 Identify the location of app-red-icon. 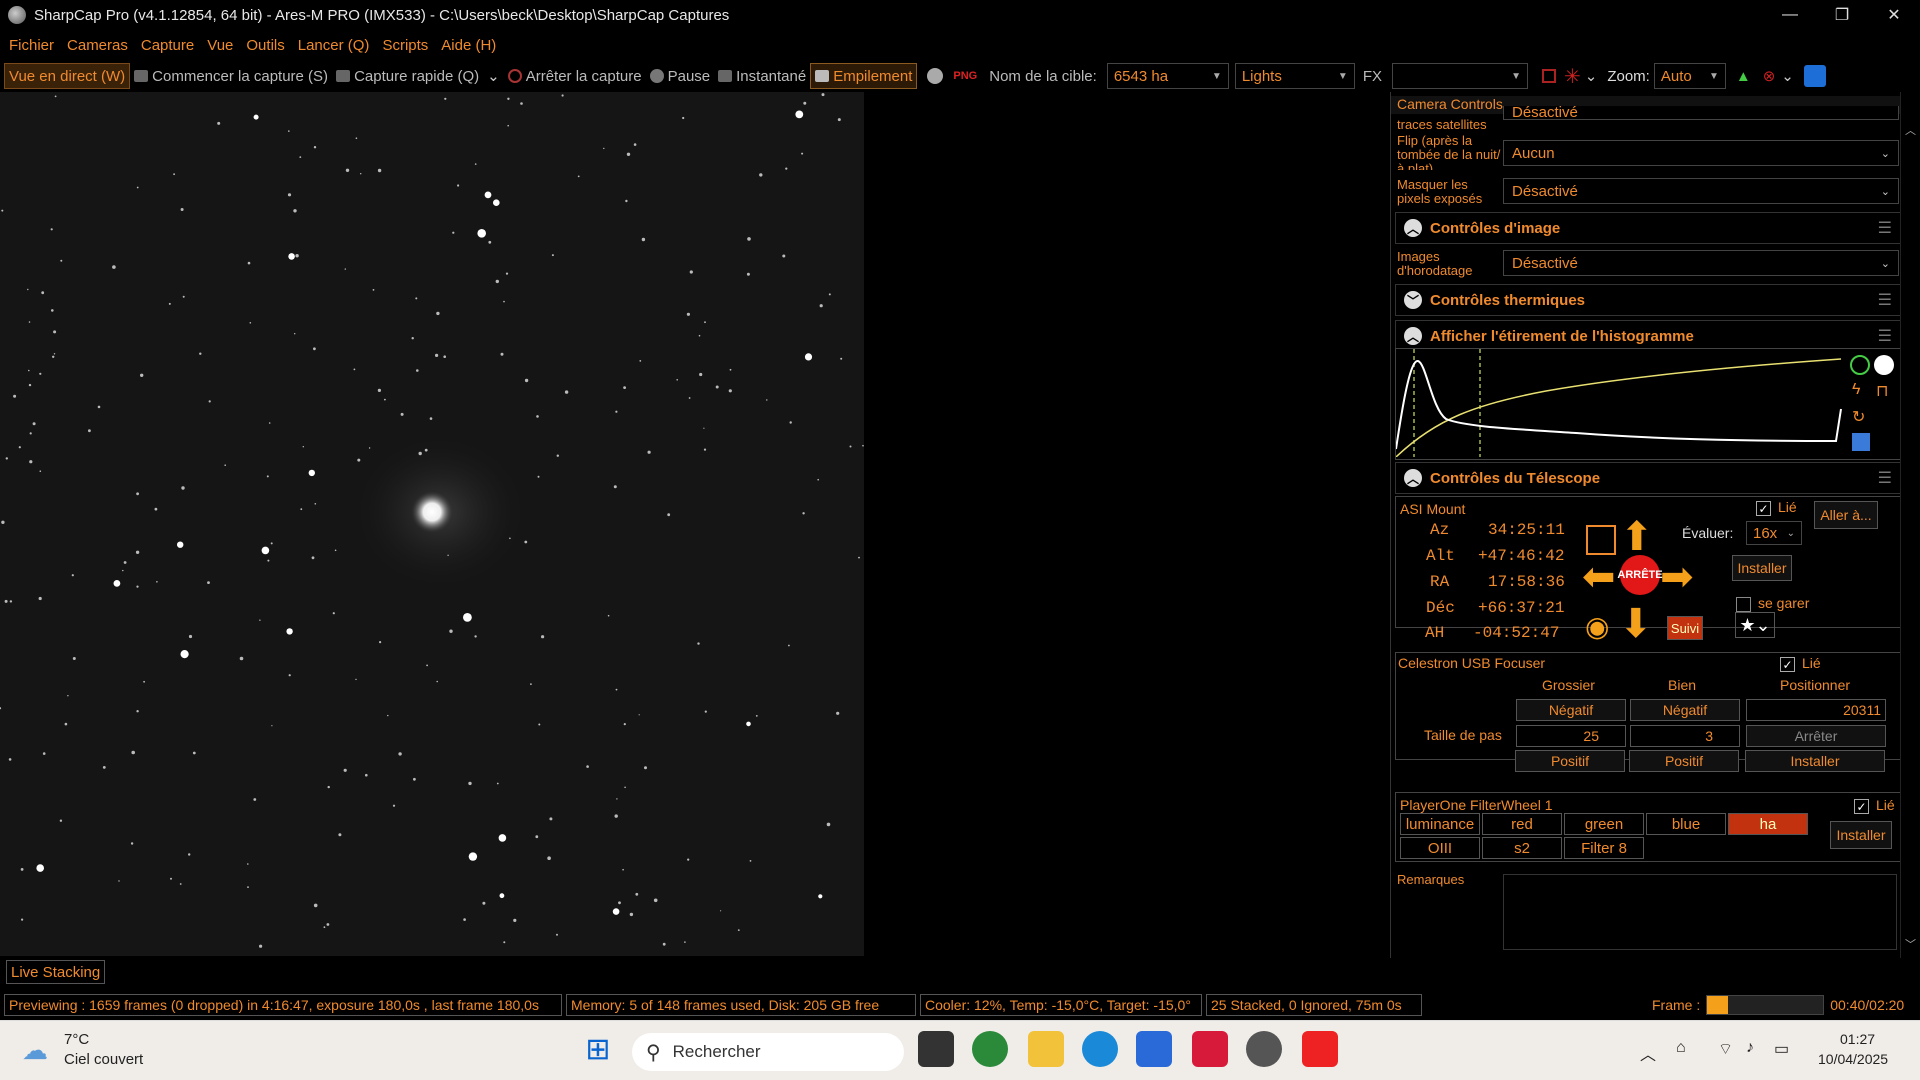
(1210, 1049).